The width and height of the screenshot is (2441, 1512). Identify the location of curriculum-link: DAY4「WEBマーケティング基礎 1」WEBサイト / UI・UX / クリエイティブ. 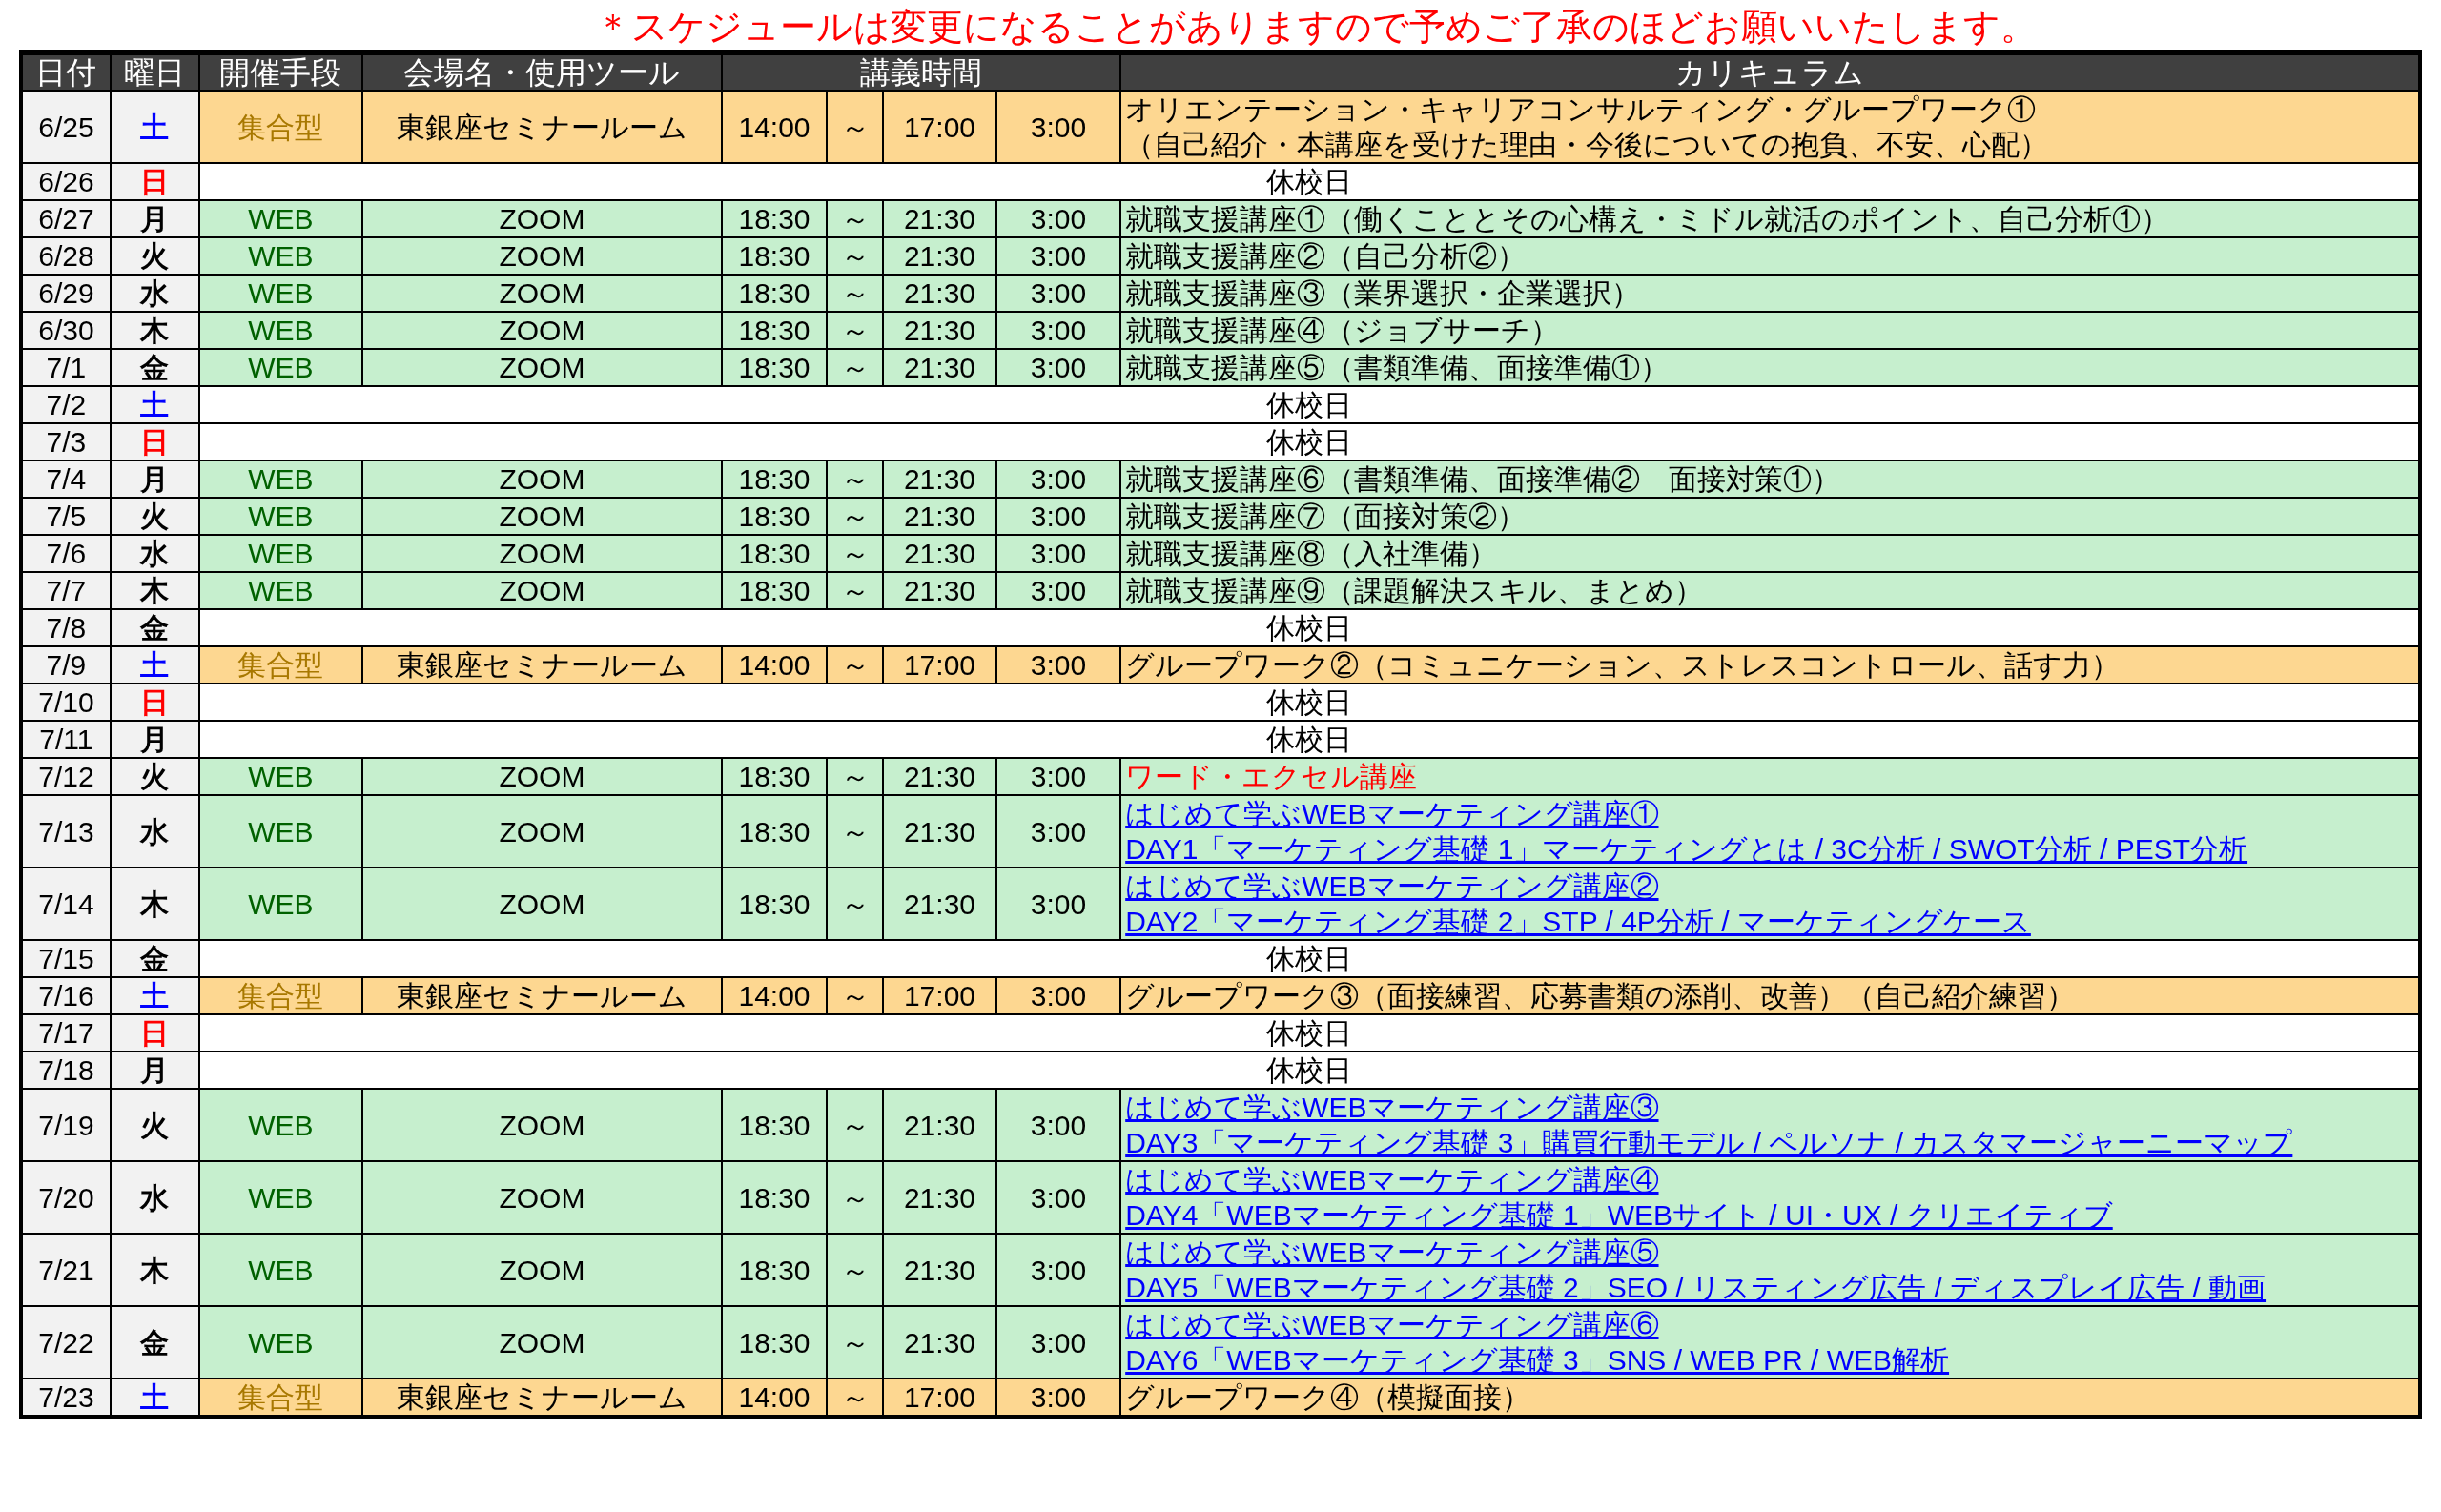
(1619, 1215).